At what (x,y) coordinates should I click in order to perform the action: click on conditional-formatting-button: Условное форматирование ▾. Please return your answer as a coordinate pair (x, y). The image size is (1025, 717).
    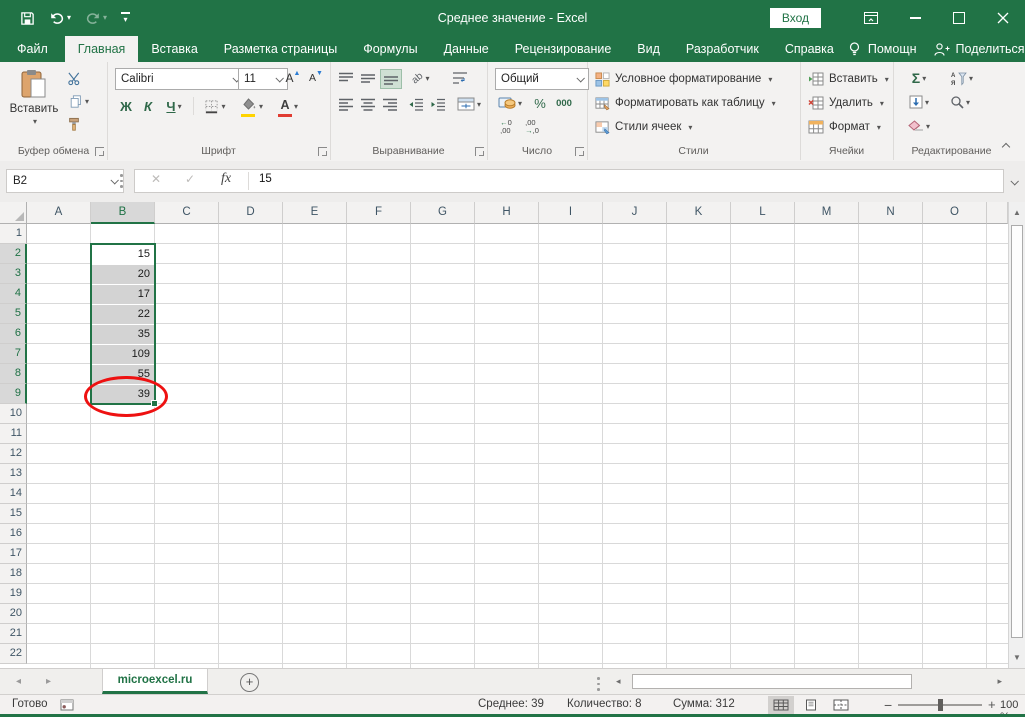
    Looking at the image, I should click on (683, 79).